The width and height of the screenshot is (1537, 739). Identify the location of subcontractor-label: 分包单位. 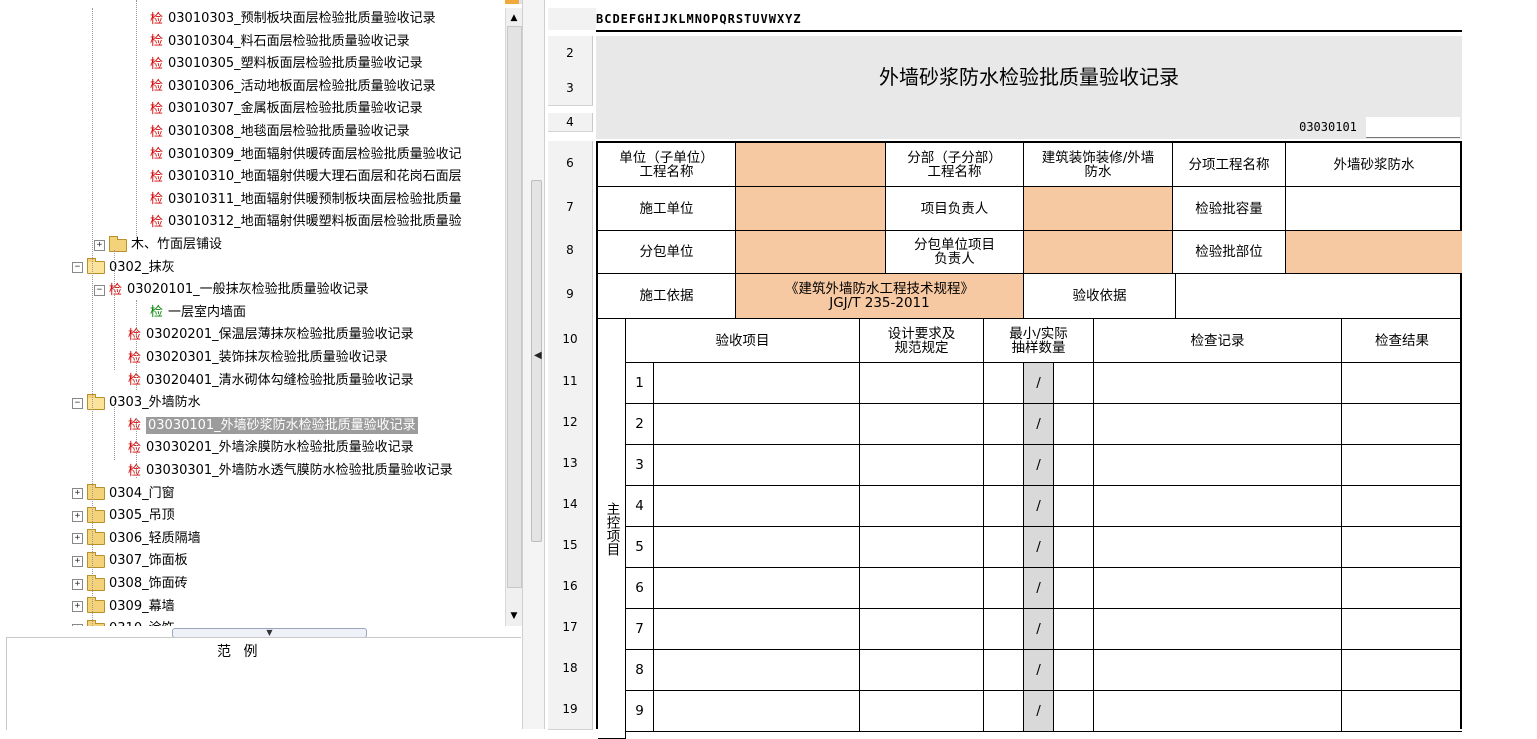
(667, 252).